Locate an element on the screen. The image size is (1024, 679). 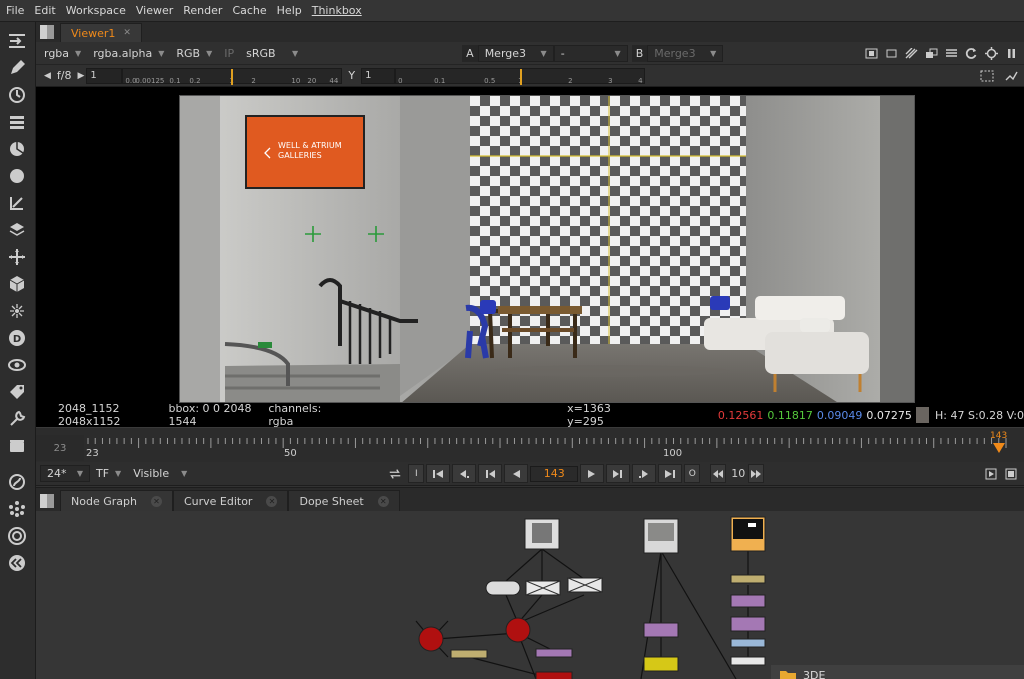
flipbook-icon is located at coordinates (991, 474).